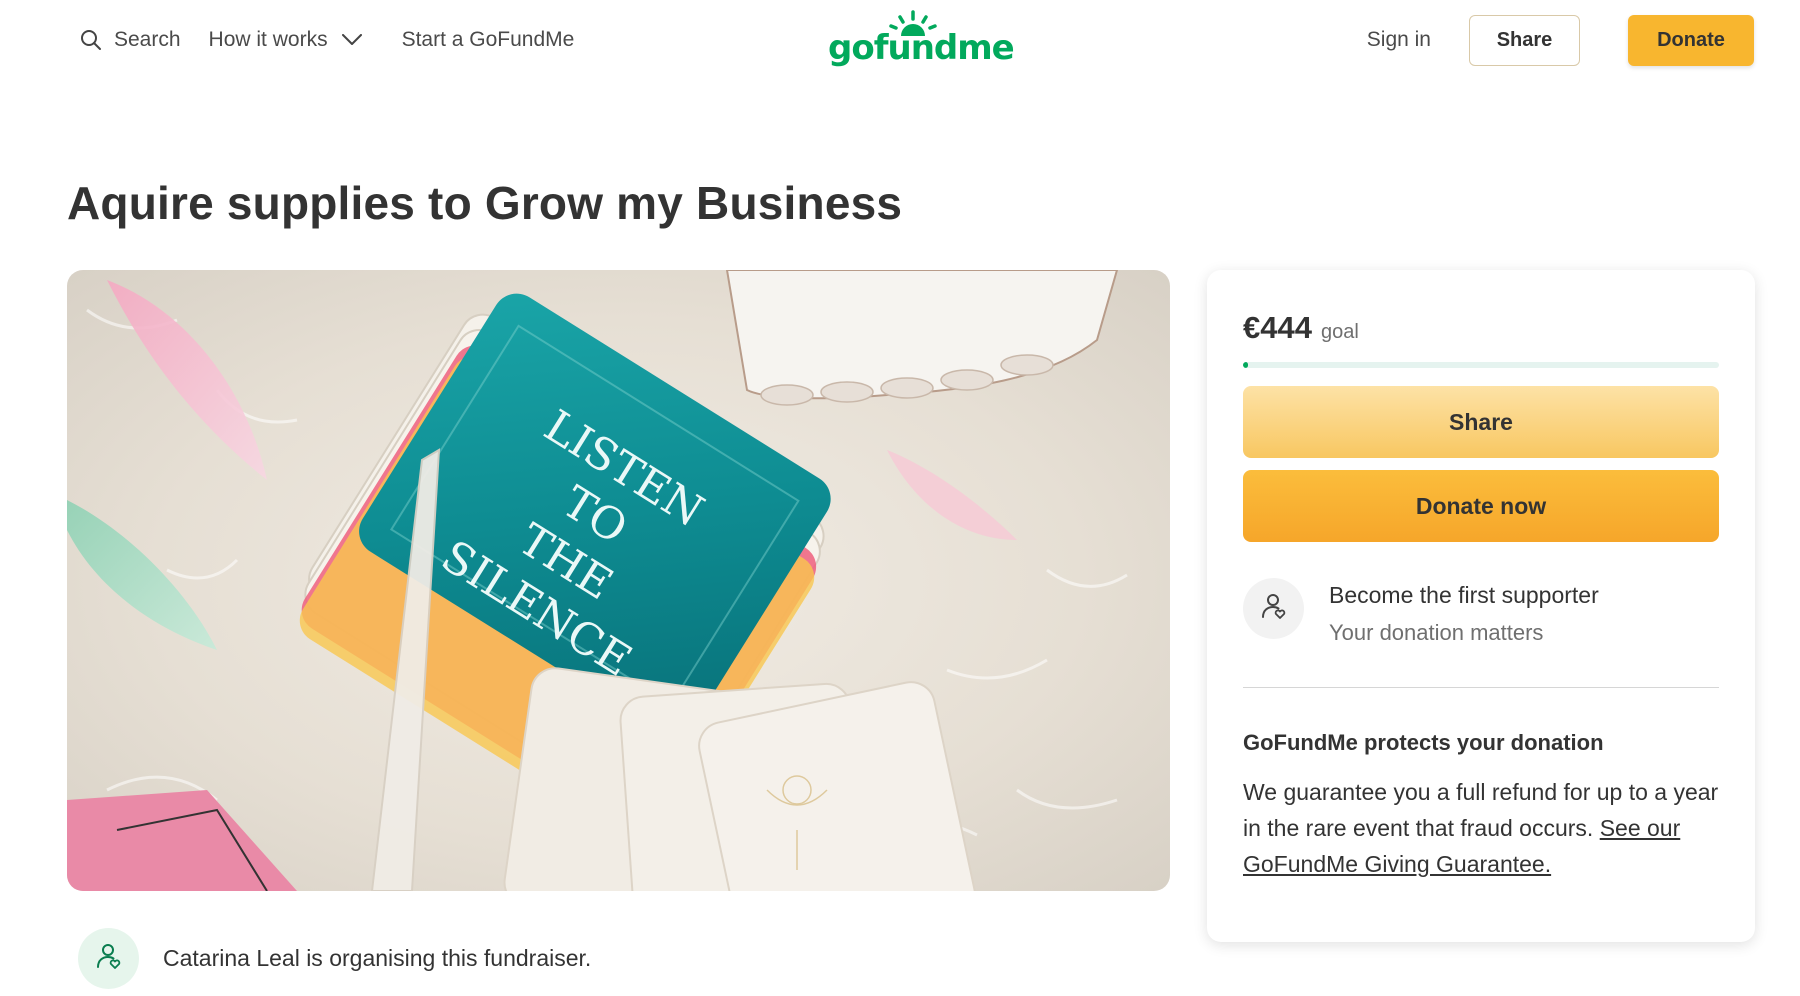 The height and width of the screenshot is (996, 1800). I want to click on nav-right: Sign in Share Donate, so click(1560, 40).